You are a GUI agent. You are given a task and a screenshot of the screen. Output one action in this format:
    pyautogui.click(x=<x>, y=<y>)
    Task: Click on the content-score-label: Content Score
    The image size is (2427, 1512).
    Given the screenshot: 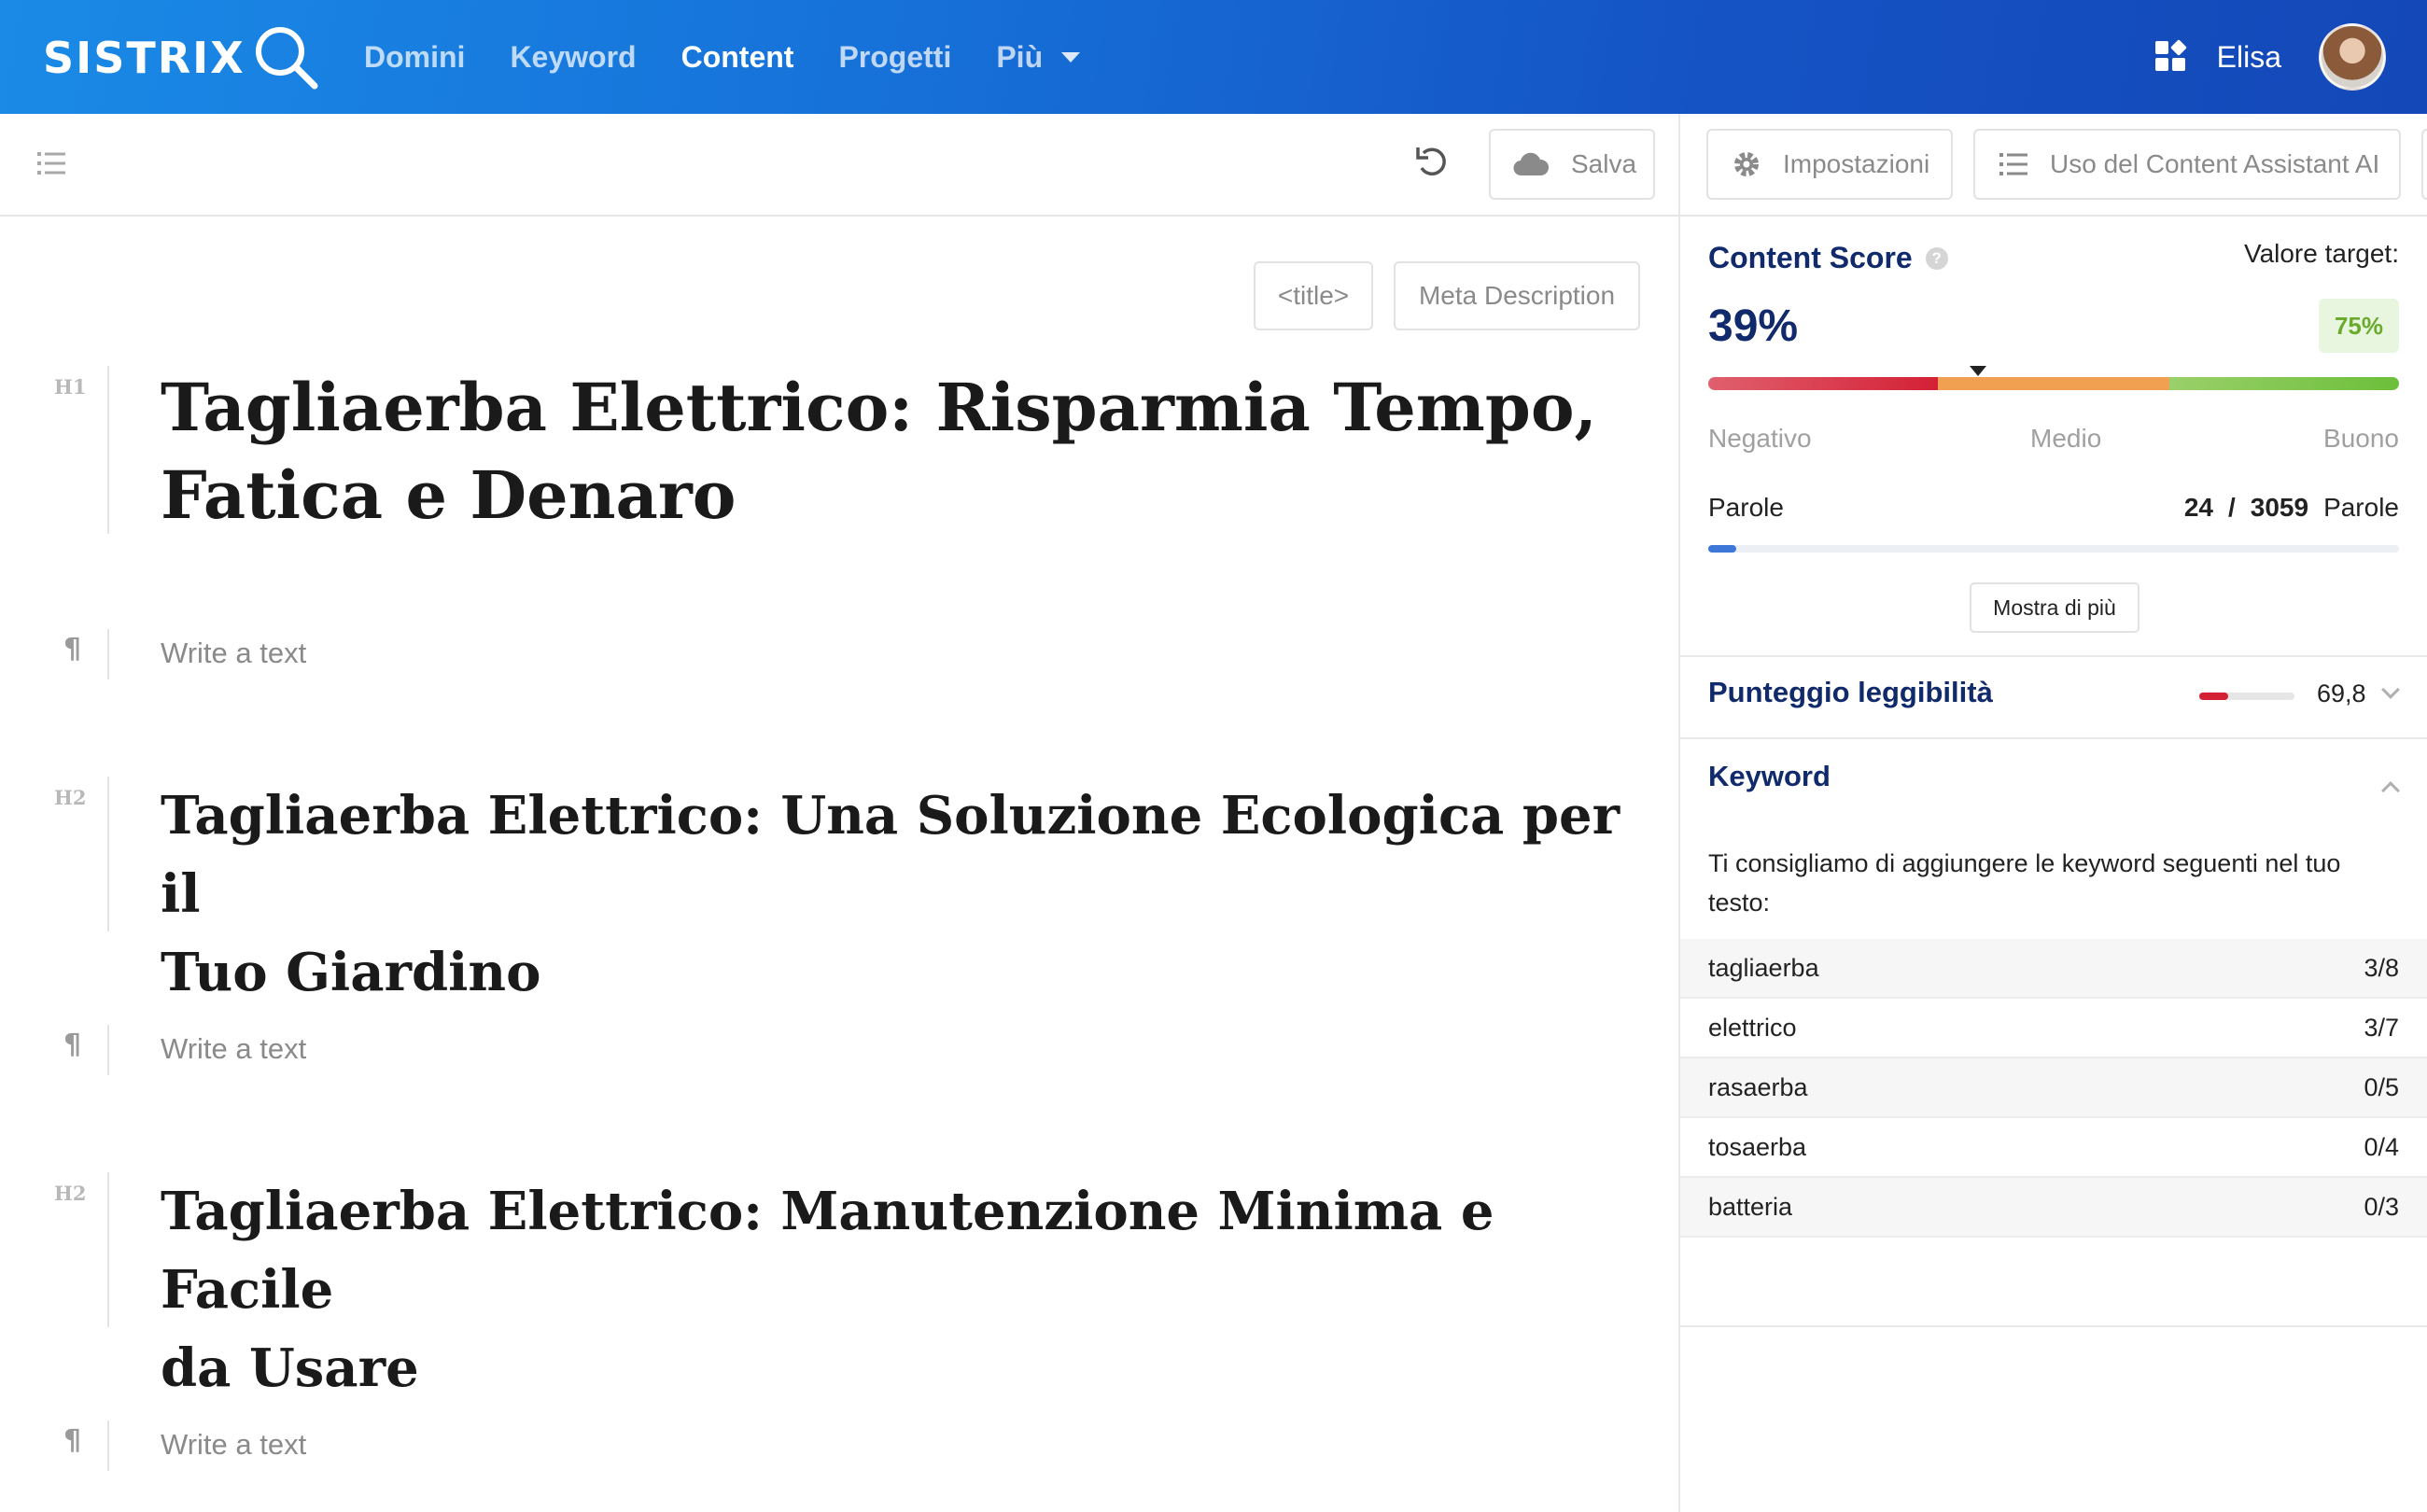 What is the action you would take?
    pyautogui.click(x=1810, y=257)
    